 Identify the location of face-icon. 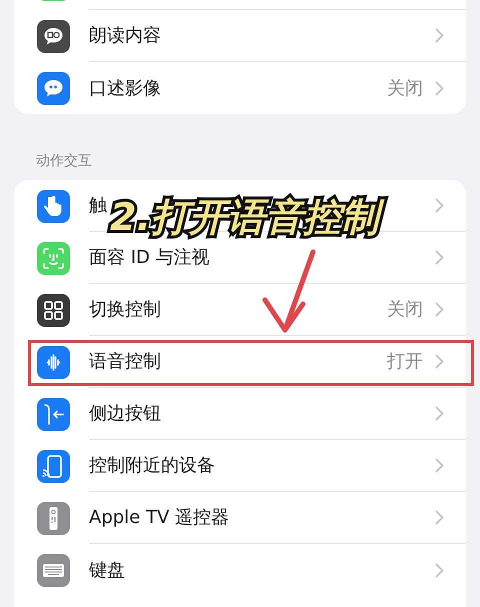
(53, 258).